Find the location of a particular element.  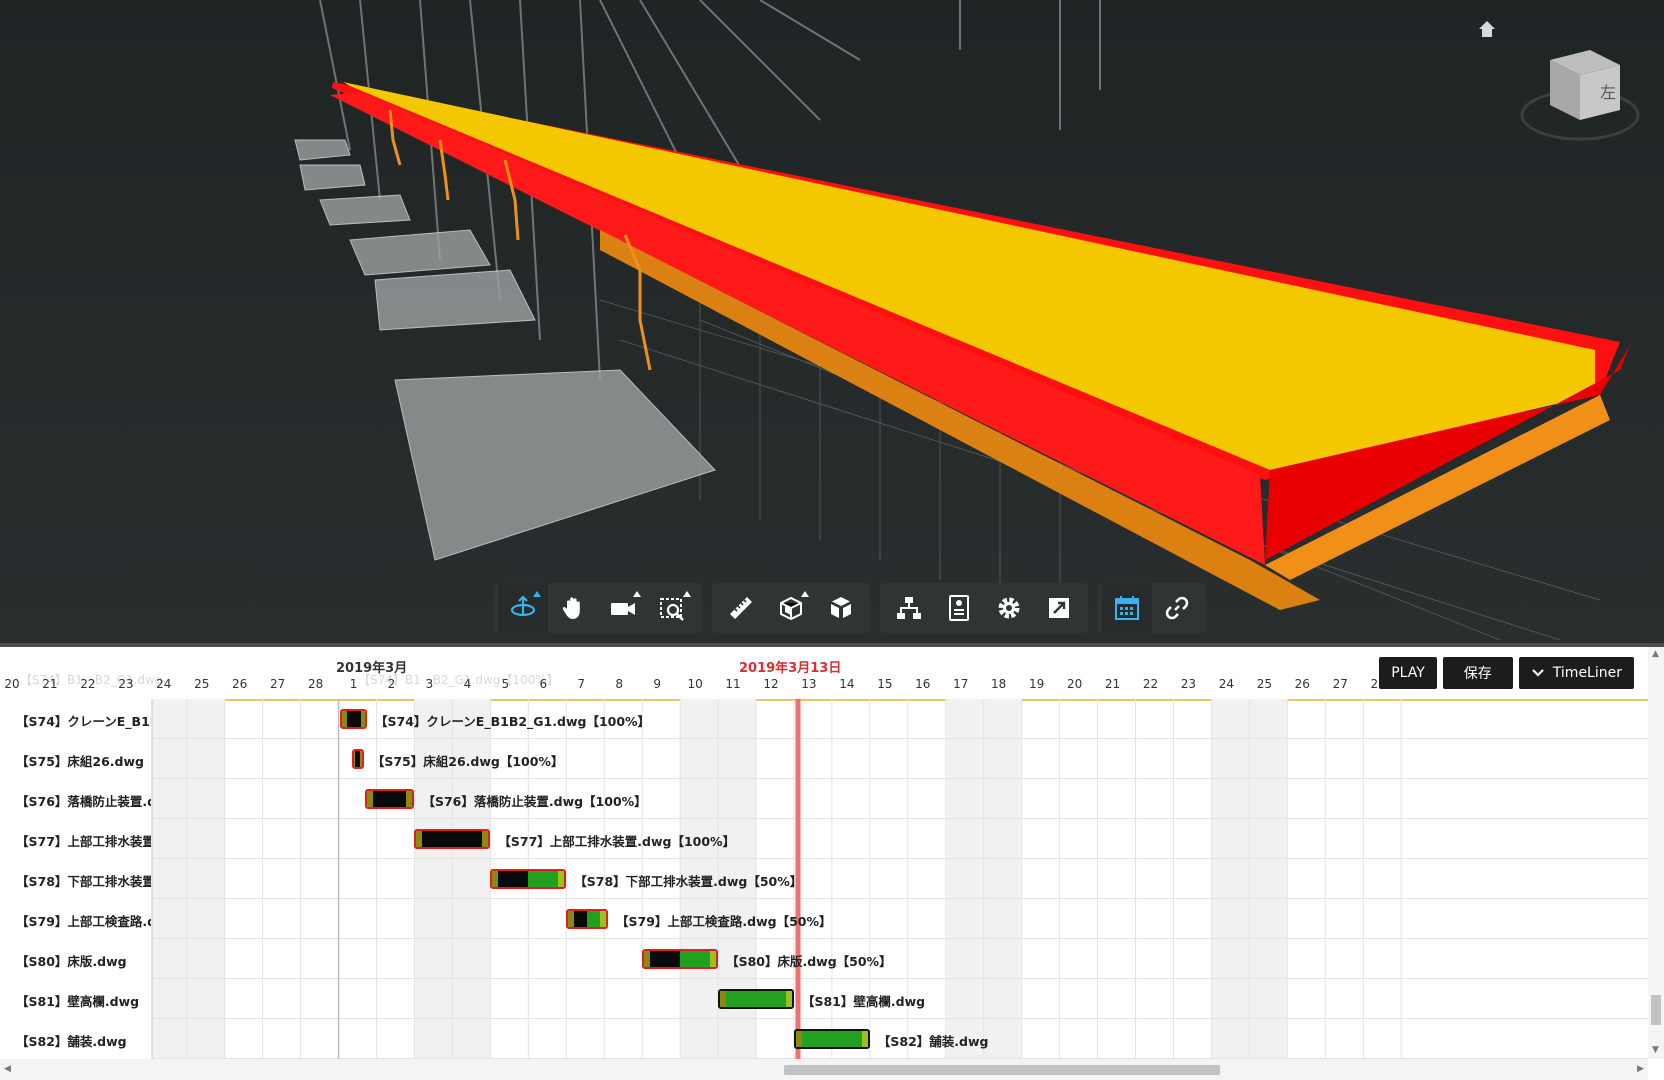

vertical-scrollbar: ▲ ▼ is located at coordinates (1656, 853).